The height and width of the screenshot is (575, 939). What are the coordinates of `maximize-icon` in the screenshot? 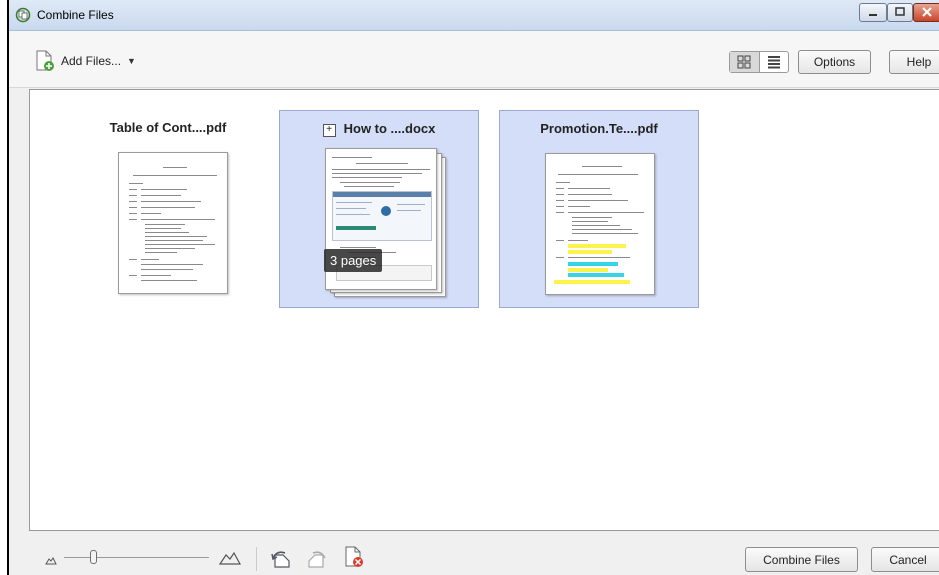 It's located at (900, 11).